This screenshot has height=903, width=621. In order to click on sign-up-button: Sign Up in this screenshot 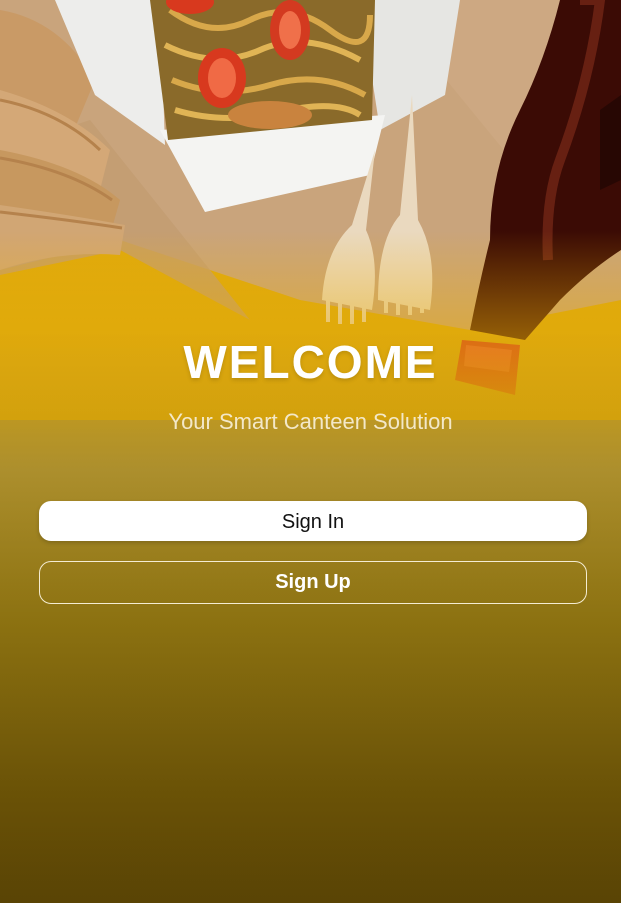, I will do `click(313, 582)`.